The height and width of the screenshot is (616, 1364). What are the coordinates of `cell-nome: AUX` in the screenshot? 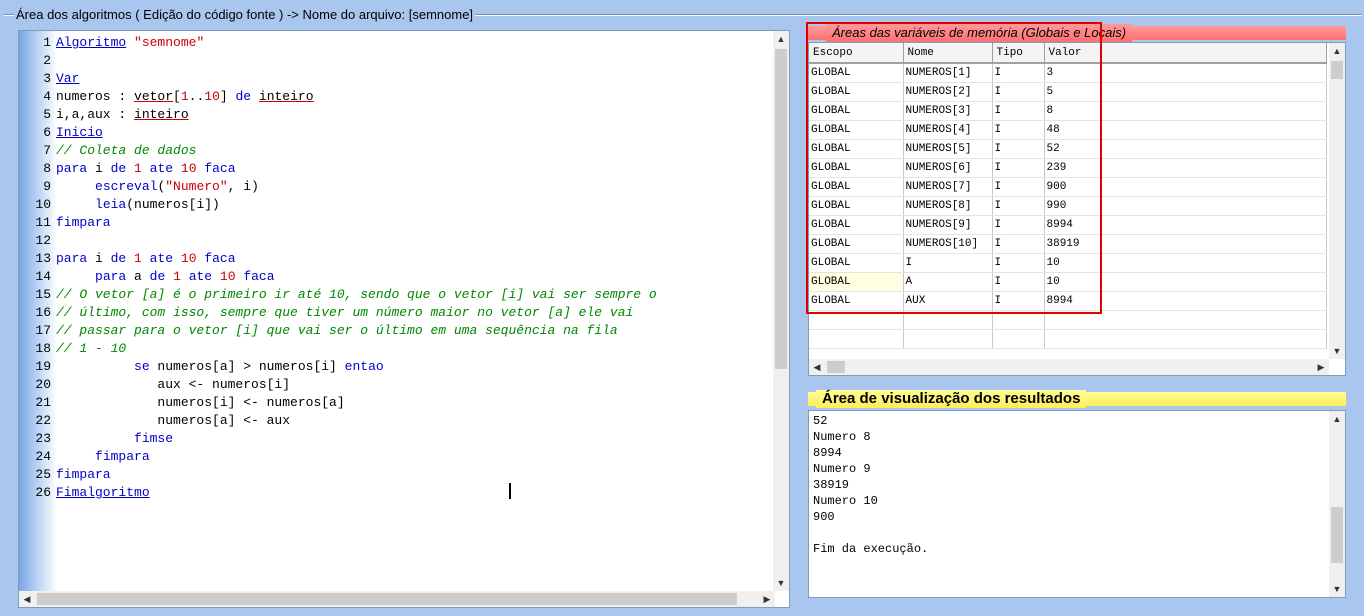 It's located at (948, 301).